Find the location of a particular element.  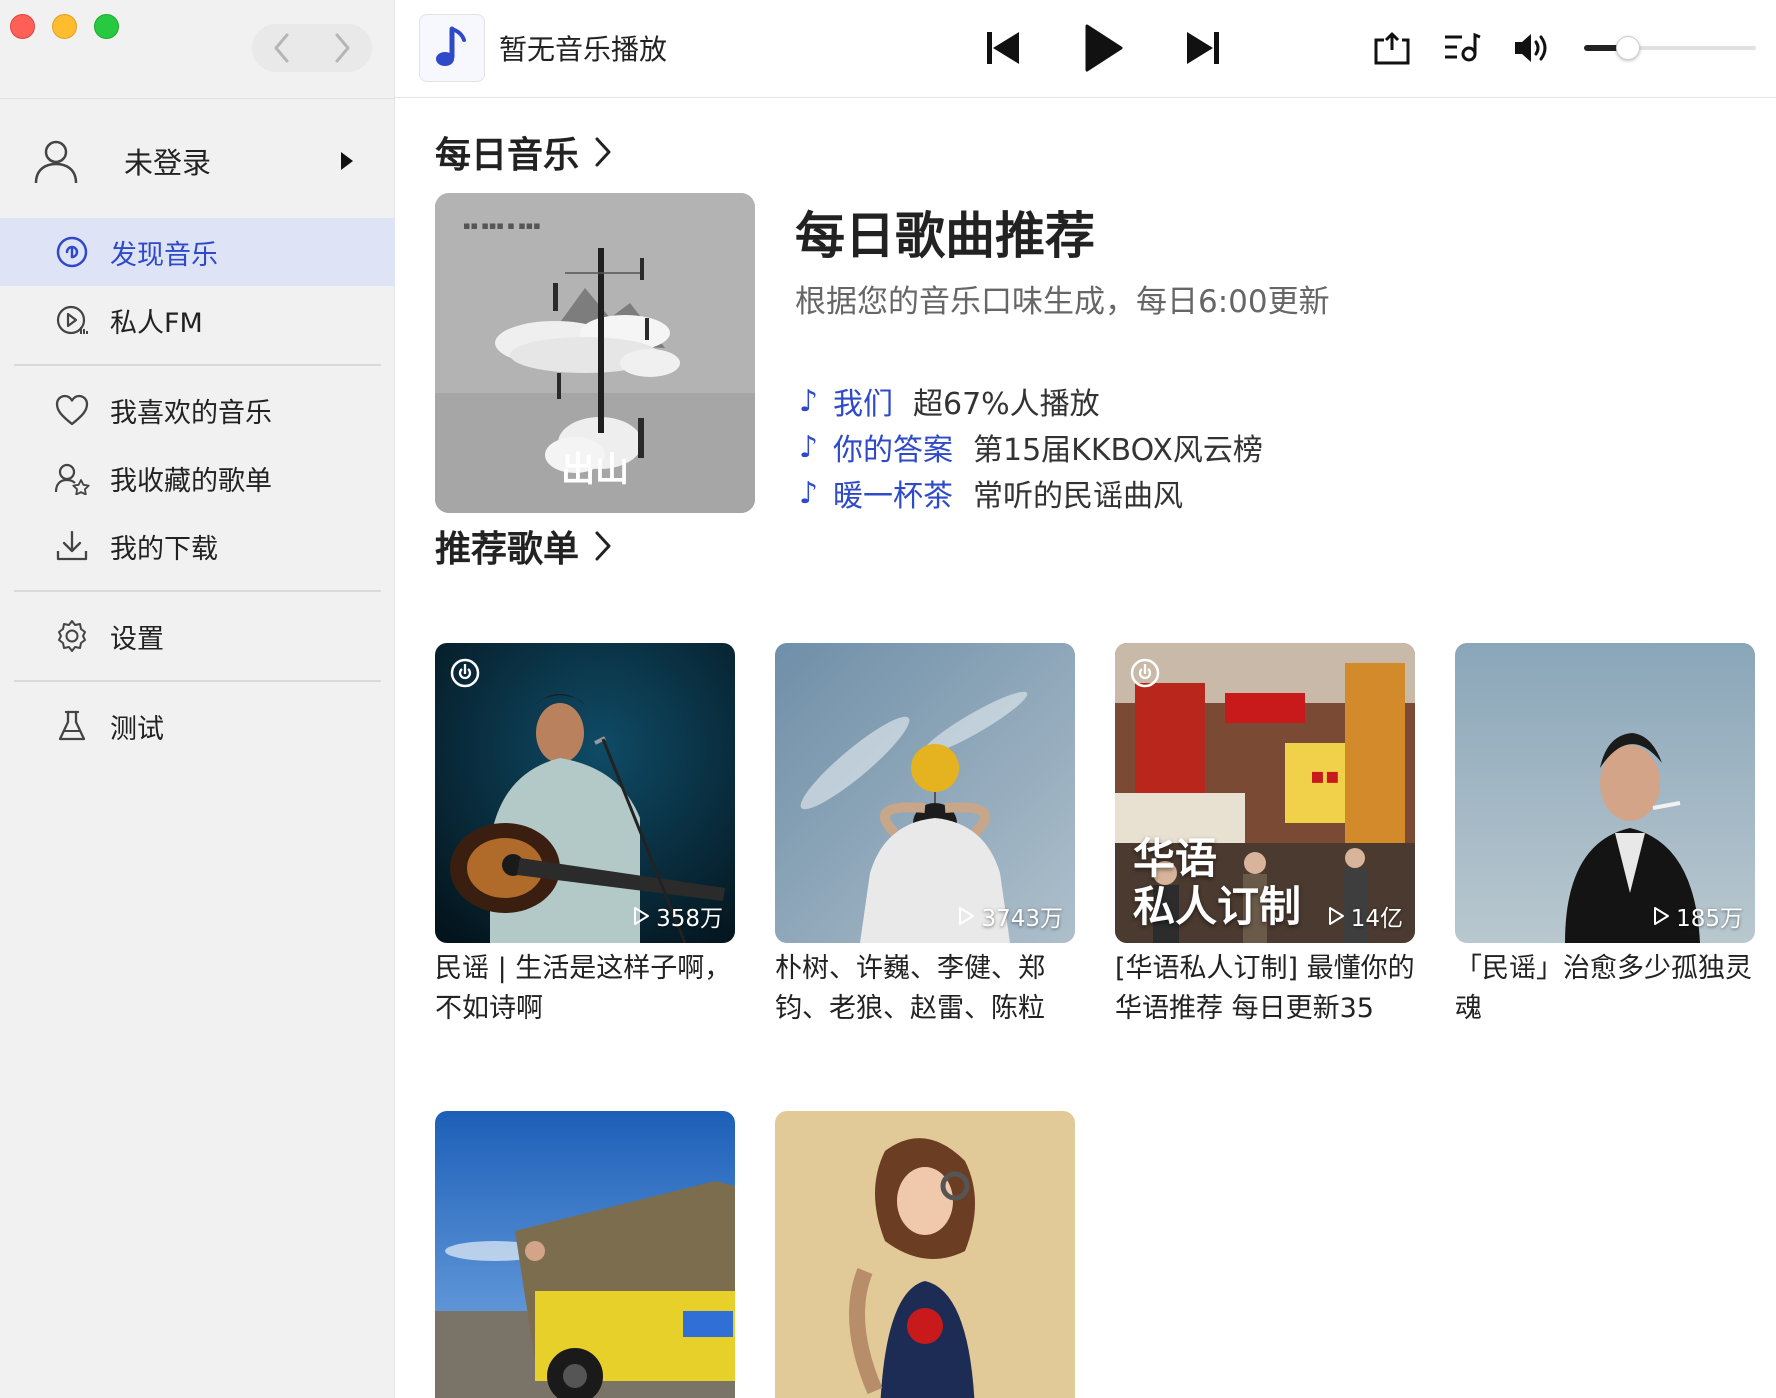

play-count-value: 358万 is located at coordinates (689, 919).